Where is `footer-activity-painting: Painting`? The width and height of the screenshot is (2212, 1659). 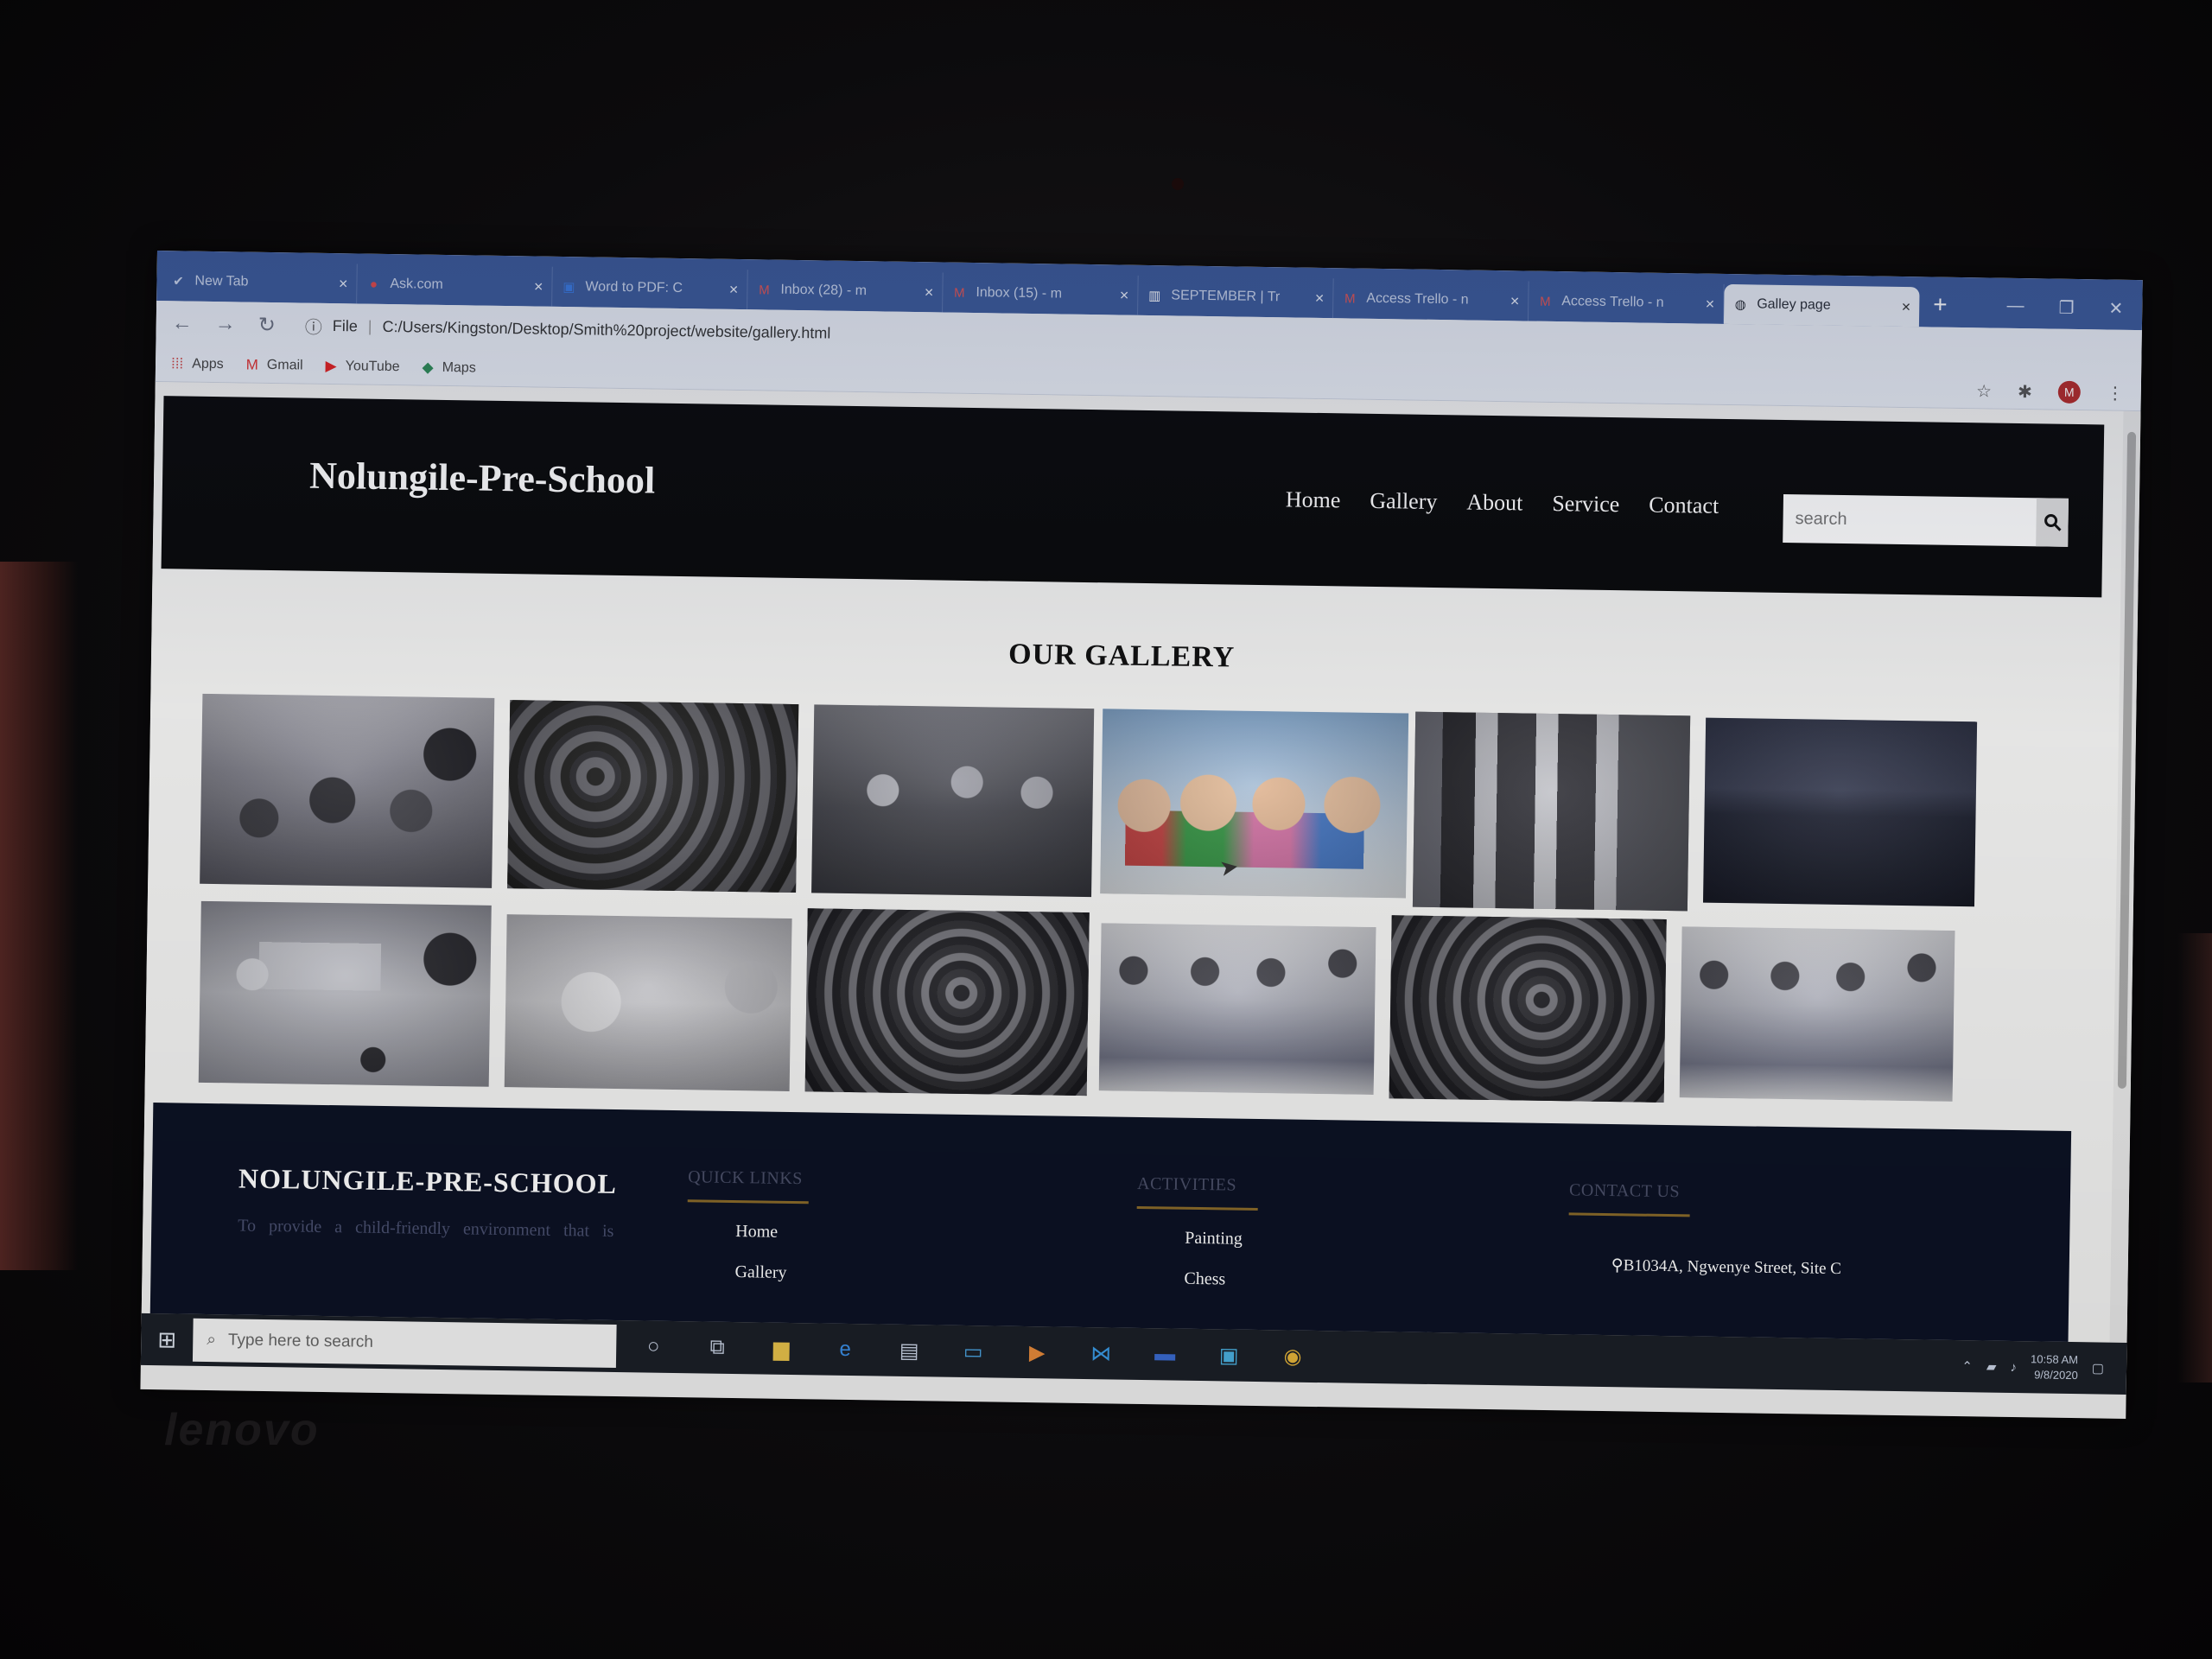 footer-activity-painting: Painting is located at coordinates (1221, 1239).